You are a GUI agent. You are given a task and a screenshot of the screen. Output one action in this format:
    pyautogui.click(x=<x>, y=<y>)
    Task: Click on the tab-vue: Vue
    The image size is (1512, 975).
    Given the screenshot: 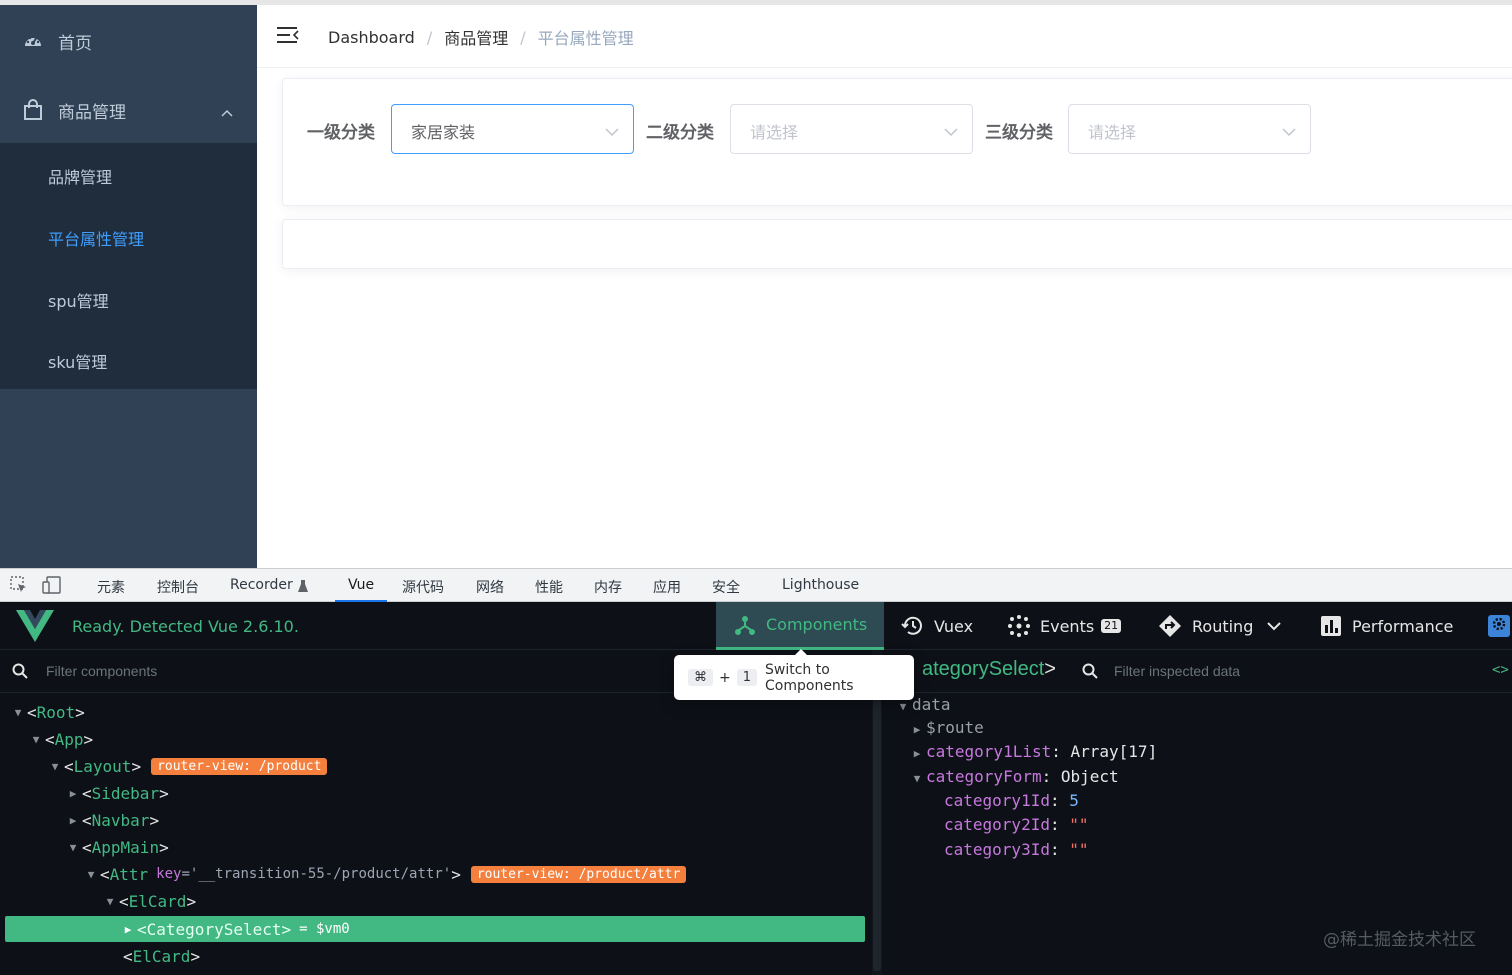 What is the action you would take?
    pyautogui.click(x=361, y=585)
    